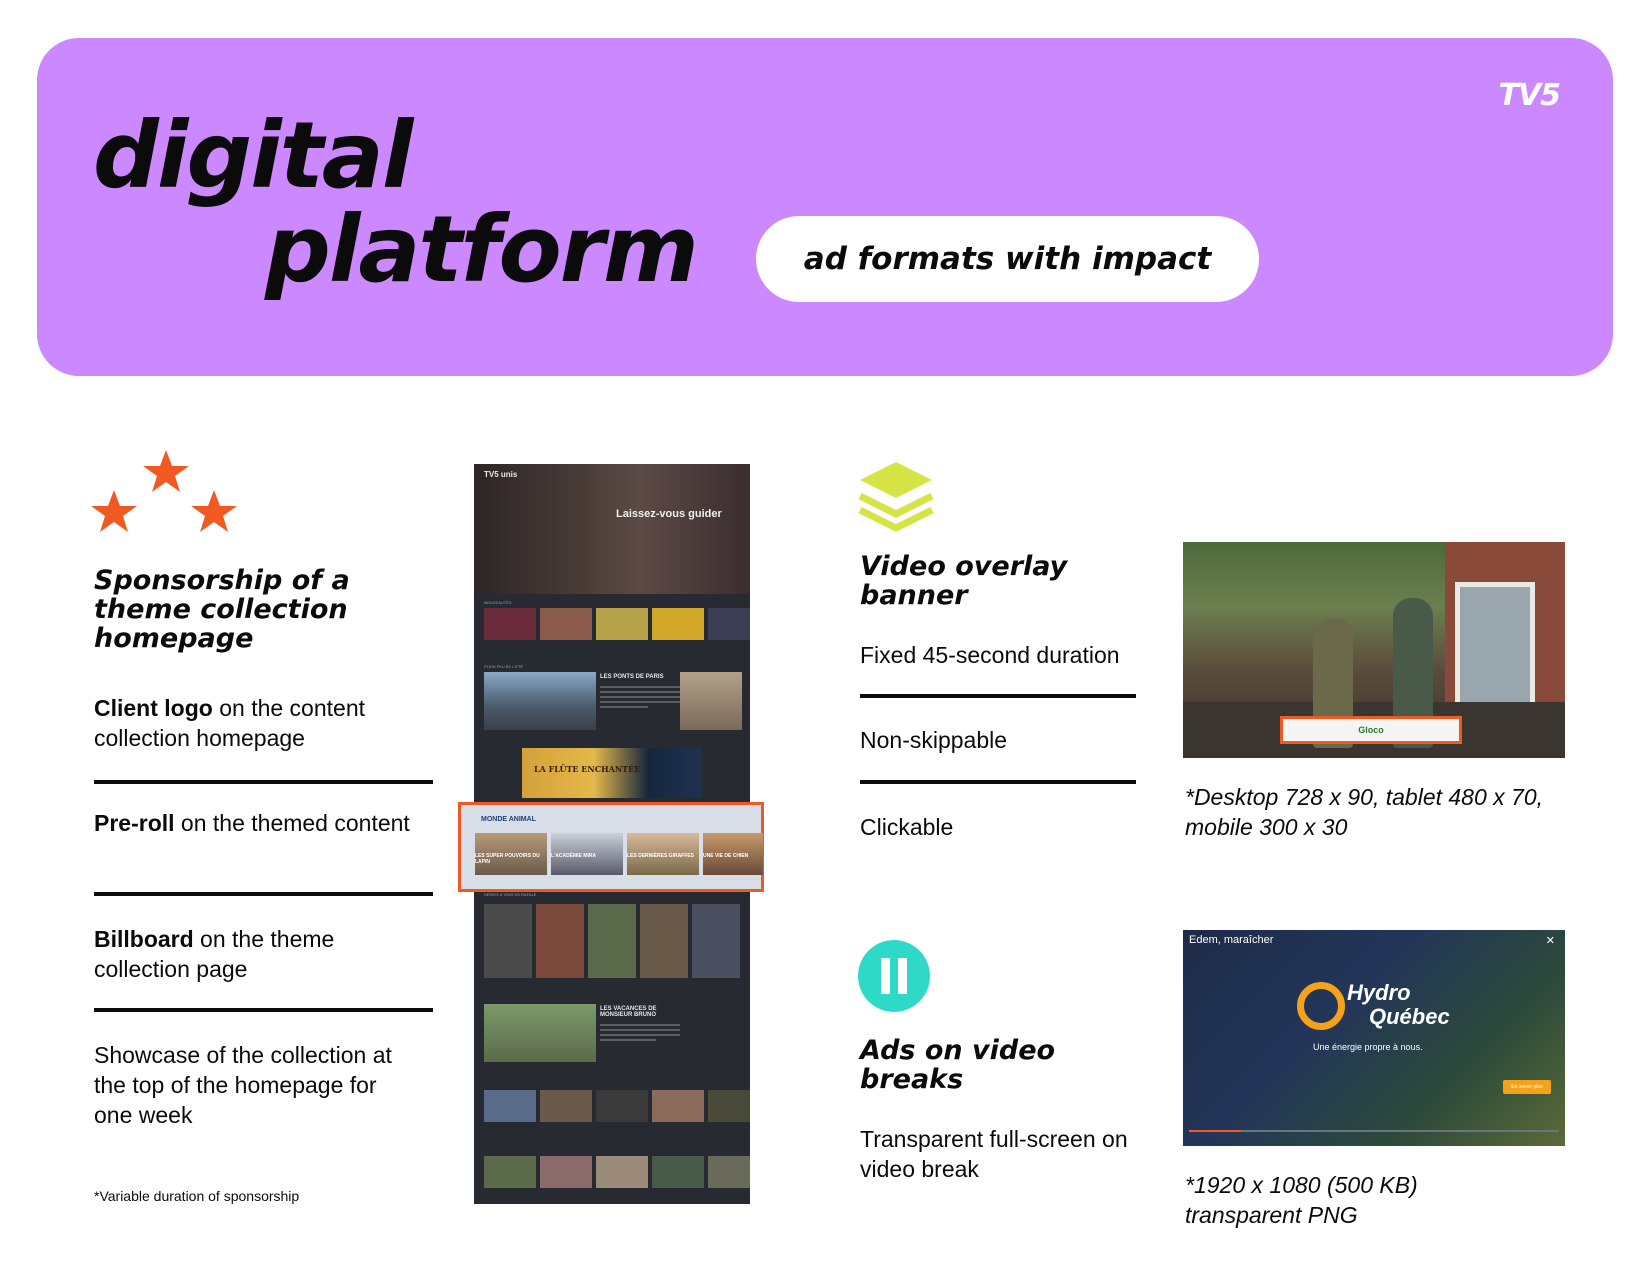 The height and width of the screenshot is (1275, 1650). What do you see at coordinates (669, 514) in the screenshot?
I see `mockup-tagline: Laissez-vous guider` at bounding box center [669, 514].